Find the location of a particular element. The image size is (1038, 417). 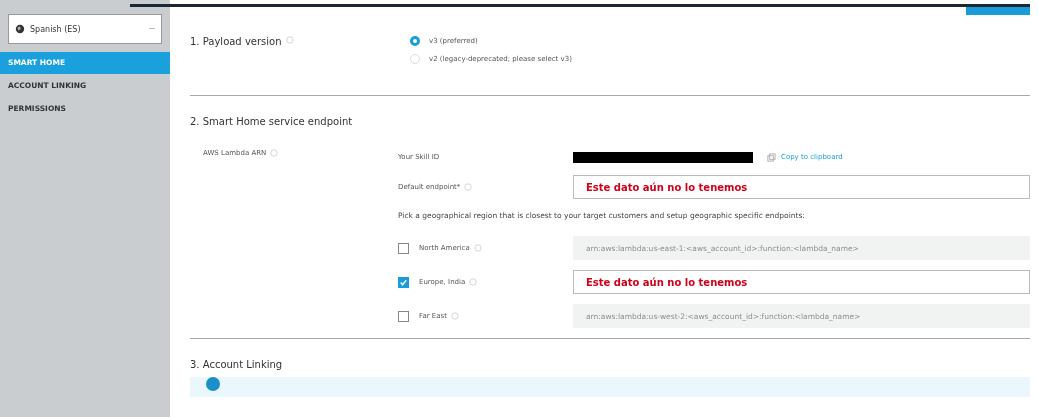

radio-button is located at coordinates (415, 41).